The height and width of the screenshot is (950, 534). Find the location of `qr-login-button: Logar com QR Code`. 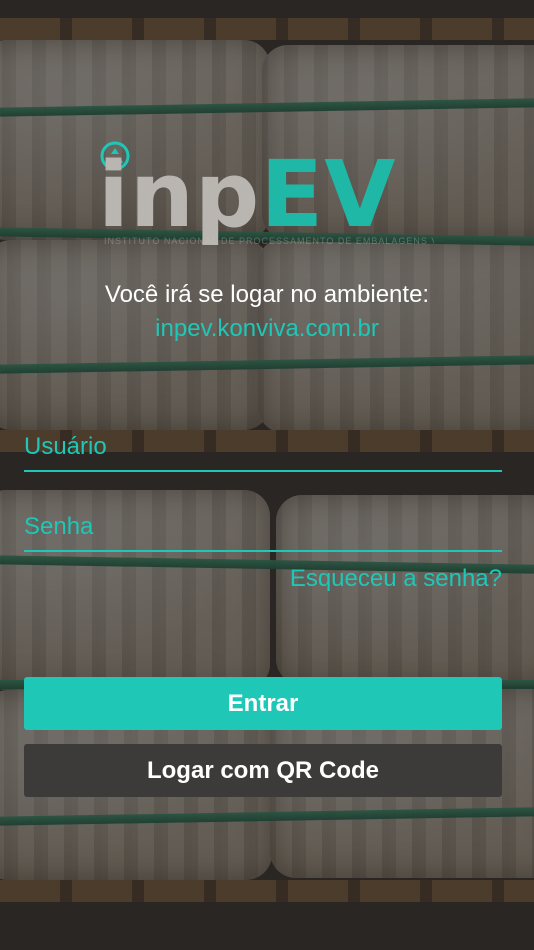

qr-login-button: Logar com QR Code is located at coordinates (263, 770).